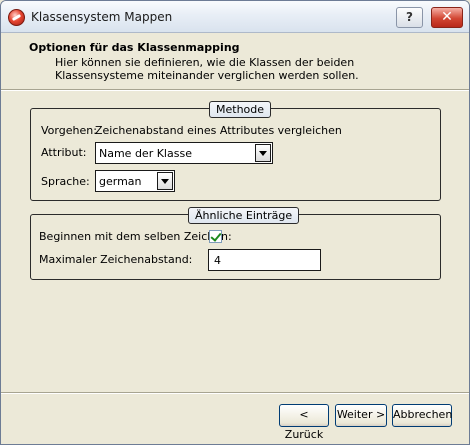  What do you see at coordinates (447, 17) in the screenshot?
I see `close-button: ✕` at bounding box center [447, 17].